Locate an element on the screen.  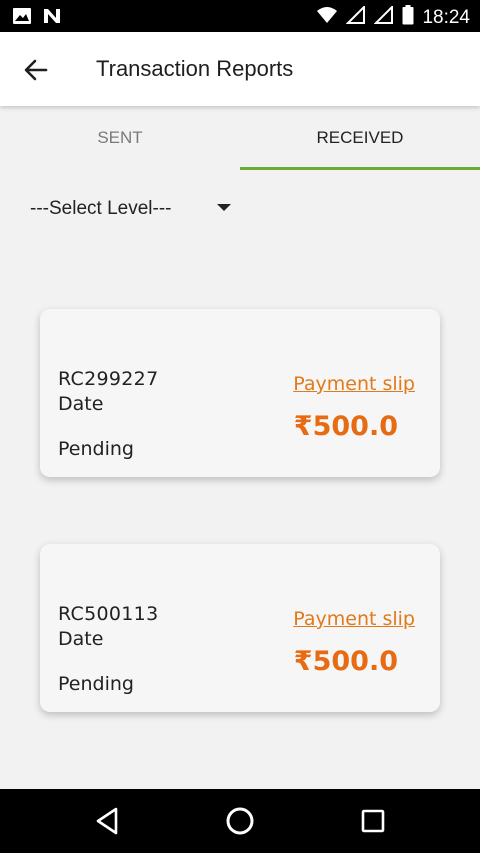
wifi-icon is located at coordinates (327, 17).